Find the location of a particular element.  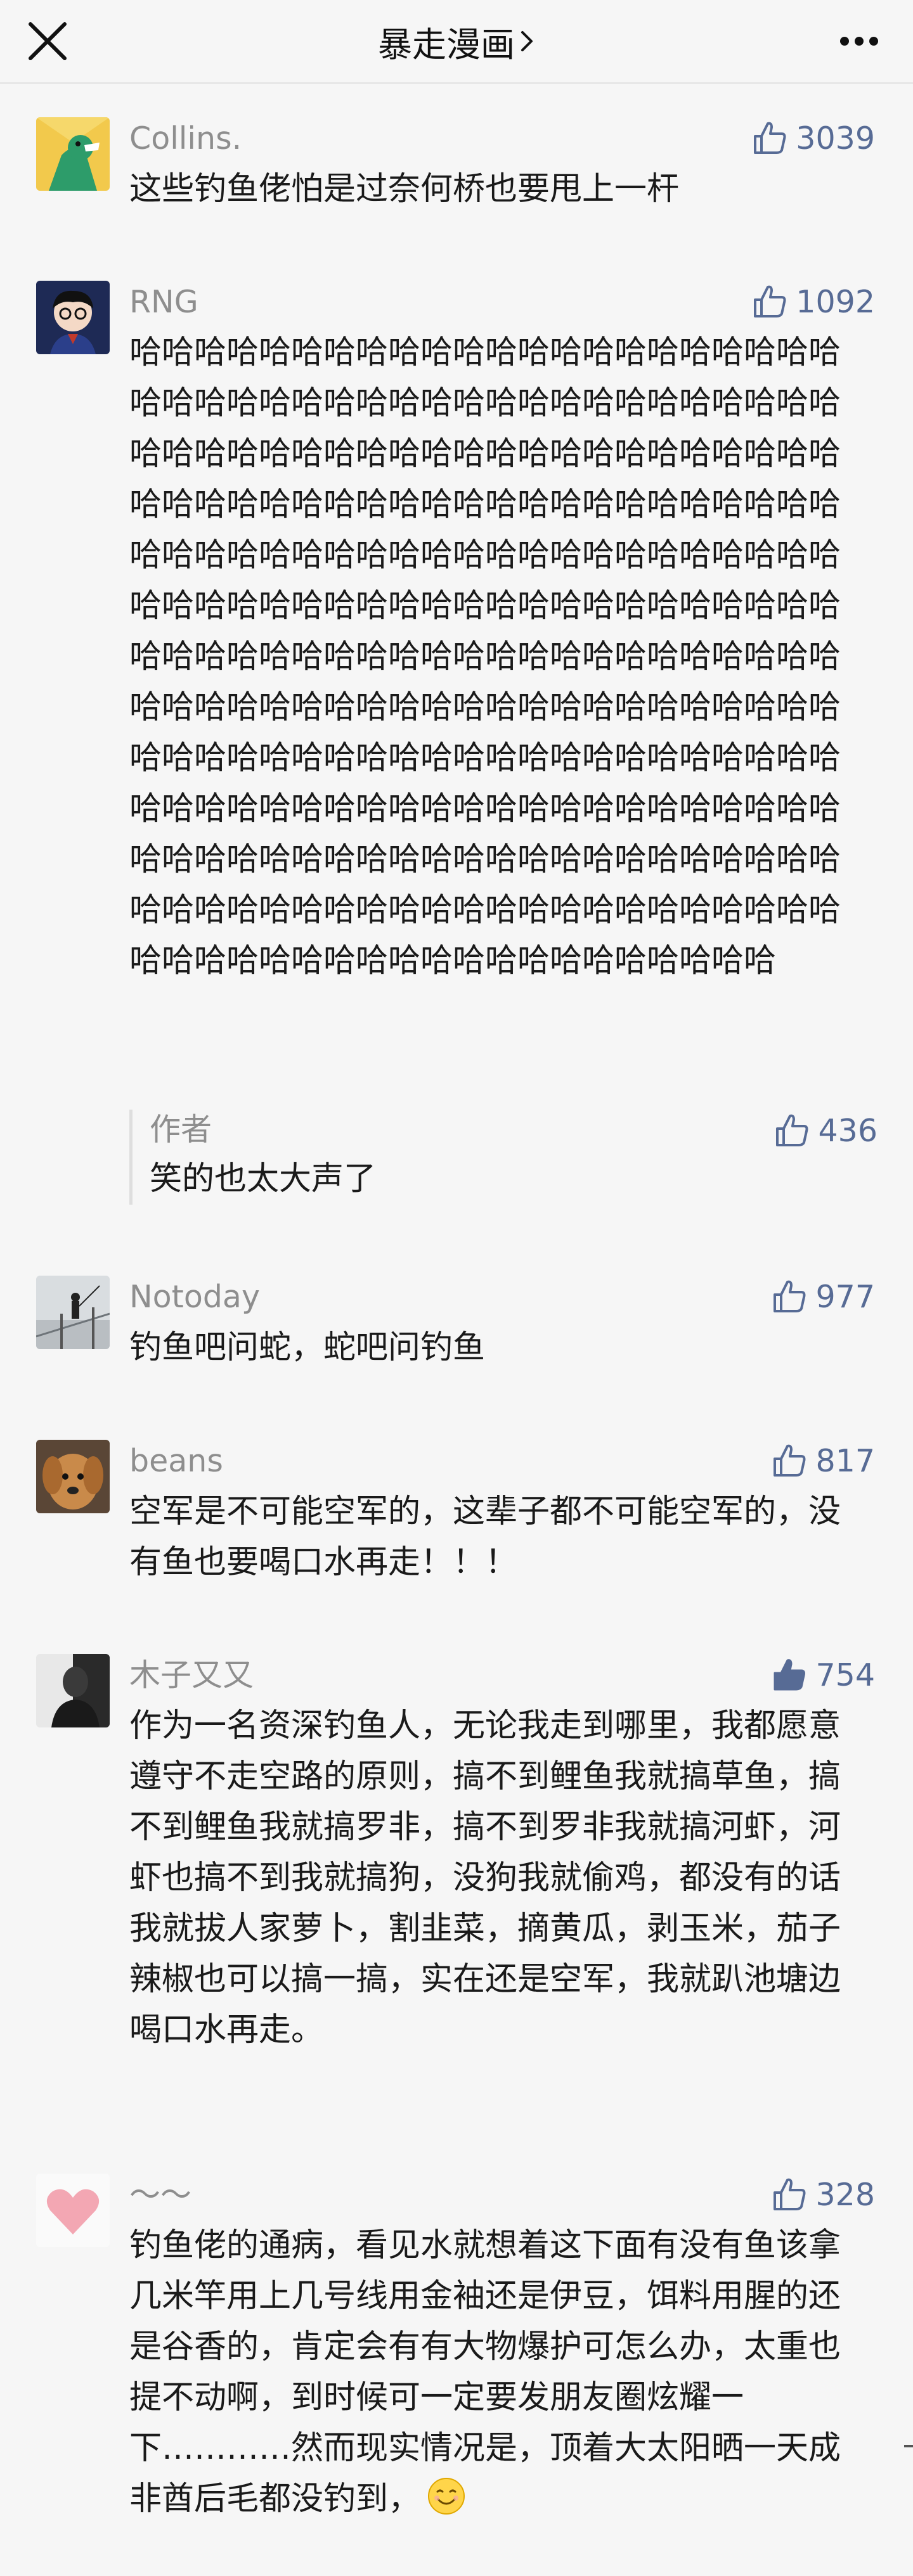

comment-text: 空军是不可能空军的，这辈子都不可能空军的，没有鱼也要喝口水再走！！！ is located at coordinates (485, 1537).